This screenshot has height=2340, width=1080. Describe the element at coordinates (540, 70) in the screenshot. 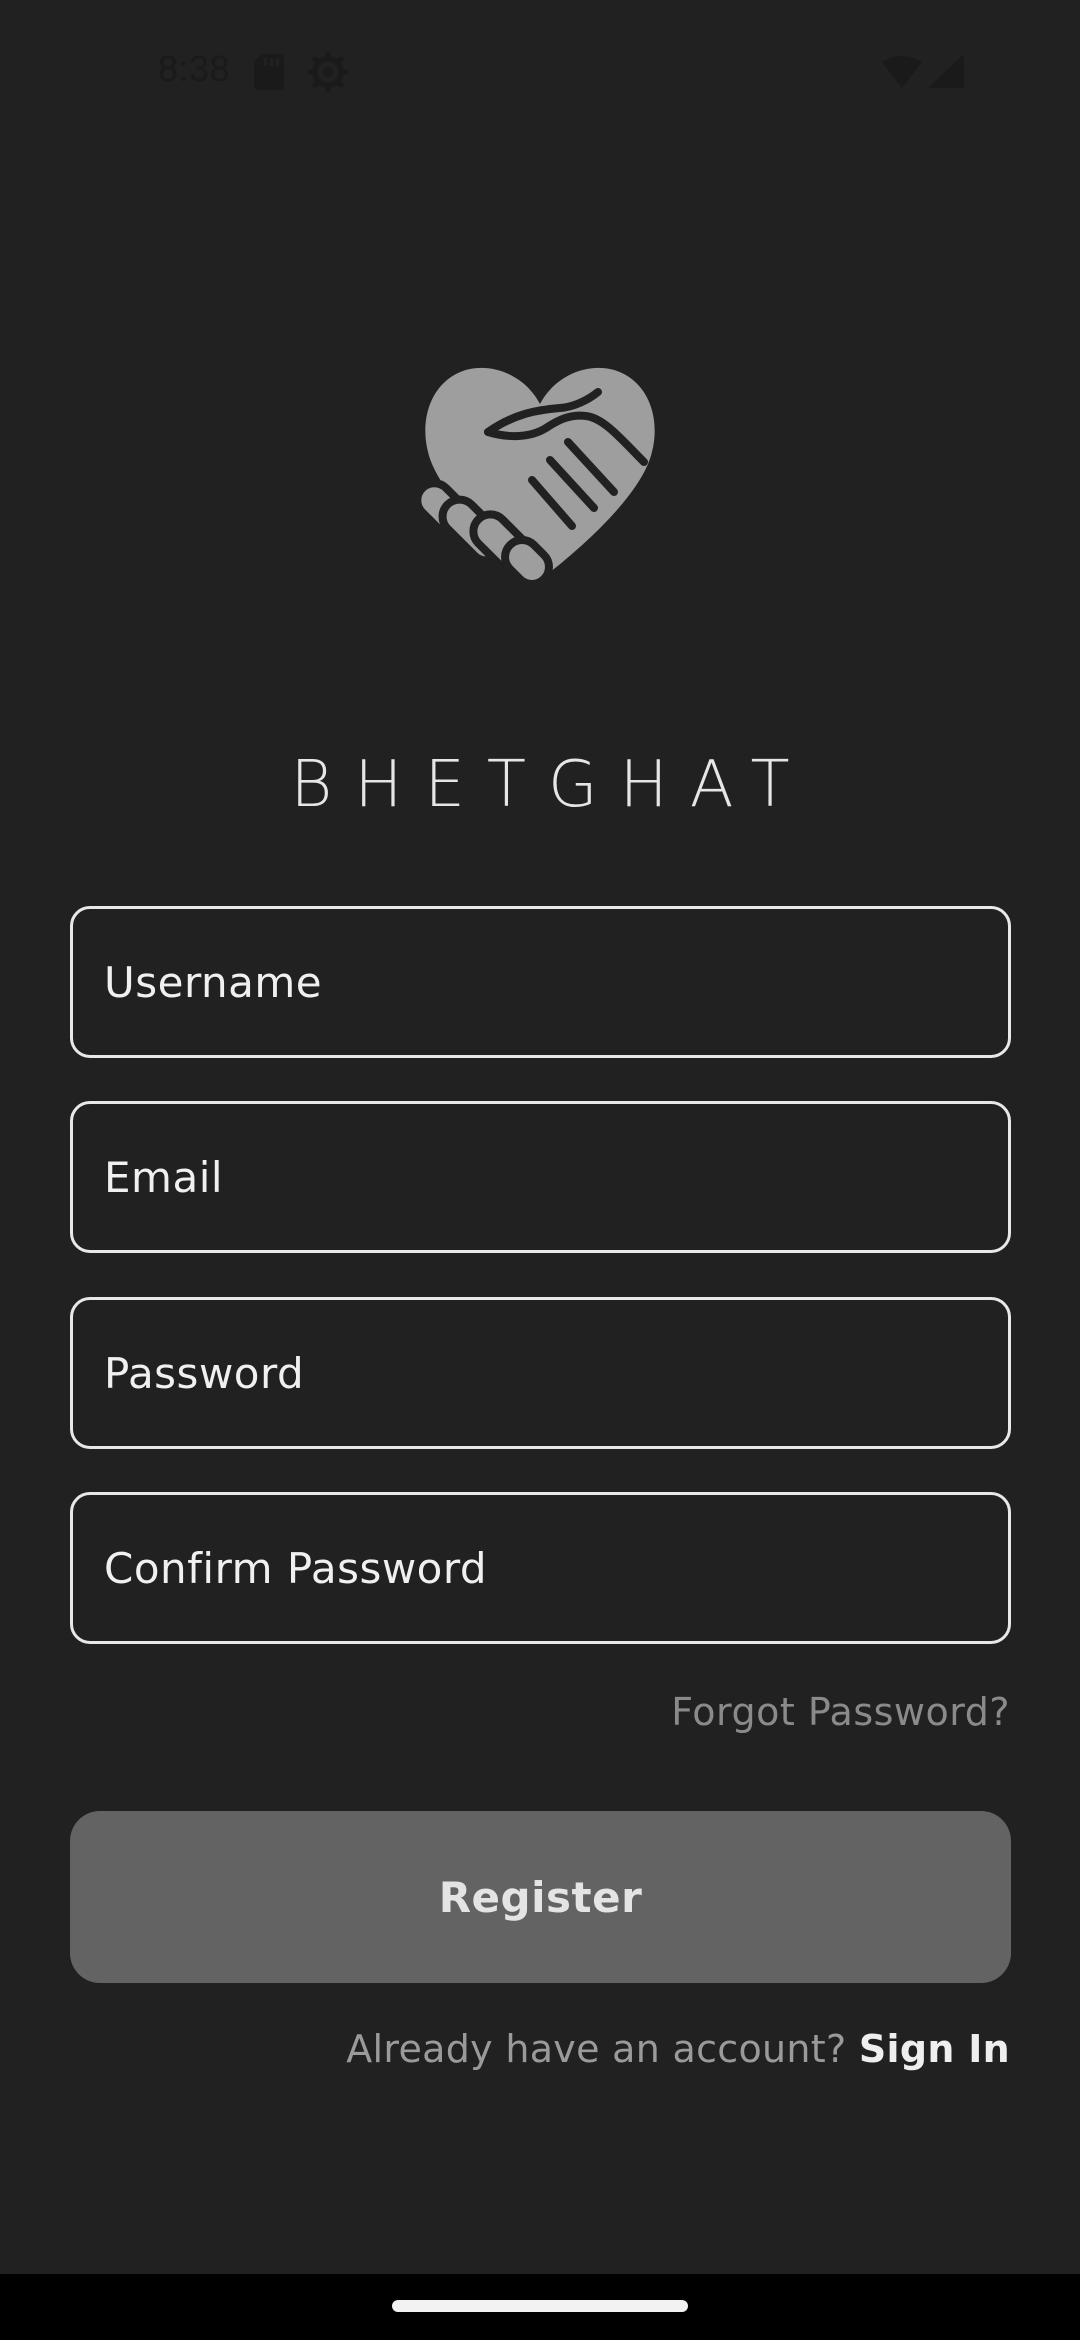

I see `status-bar: 8:38` at that location.